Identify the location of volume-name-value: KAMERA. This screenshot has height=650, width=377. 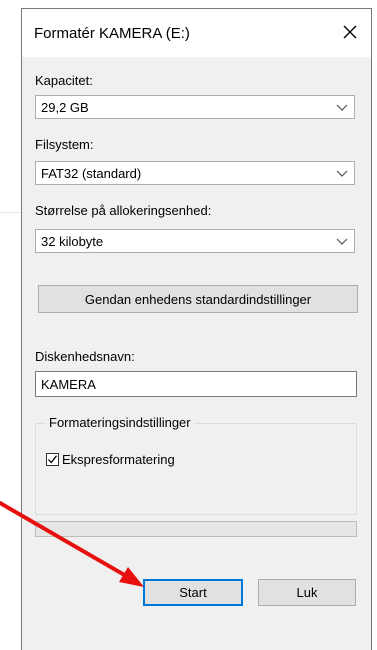
(68, 384).